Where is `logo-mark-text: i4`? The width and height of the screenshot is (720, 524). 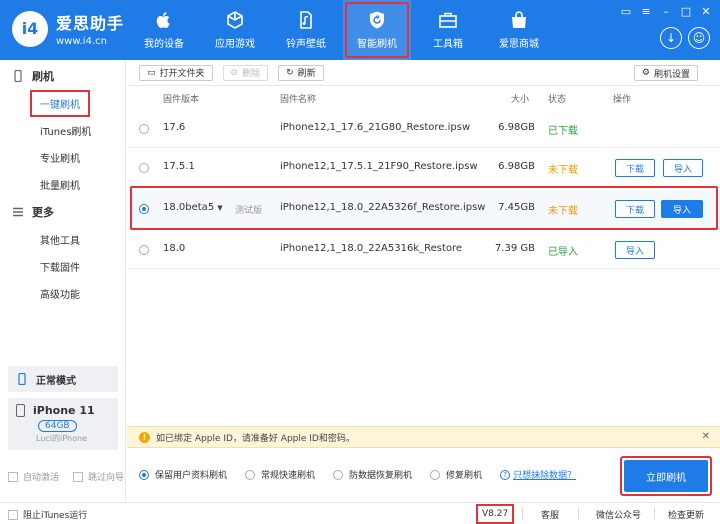 logo-mark-text: i4 is located at coordinates (30, 28).